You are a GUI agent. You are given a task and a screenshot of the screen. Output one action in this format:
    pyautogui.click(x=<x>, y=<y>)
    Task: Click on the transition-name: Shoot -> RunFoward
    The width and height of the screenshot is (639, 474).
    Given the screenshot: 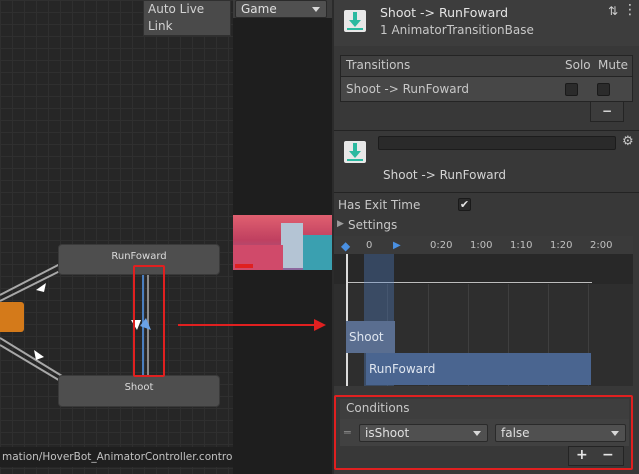 What is the action you would take?
    pyautogui.click(x=444, y=175)
    